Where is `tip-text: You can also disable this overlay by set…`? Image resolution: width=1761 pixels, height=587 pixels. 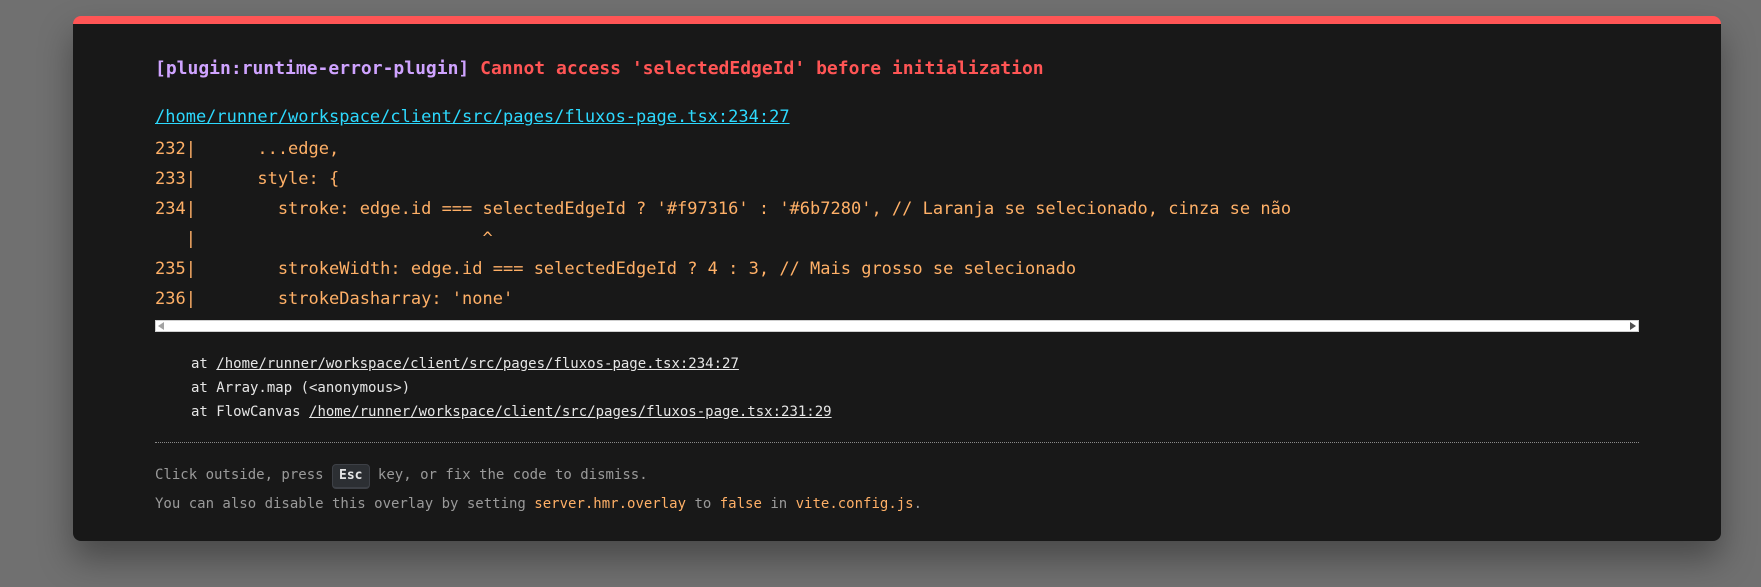
tip-text: You can also disable this overlay by set… is located at coordinates (345, 504).